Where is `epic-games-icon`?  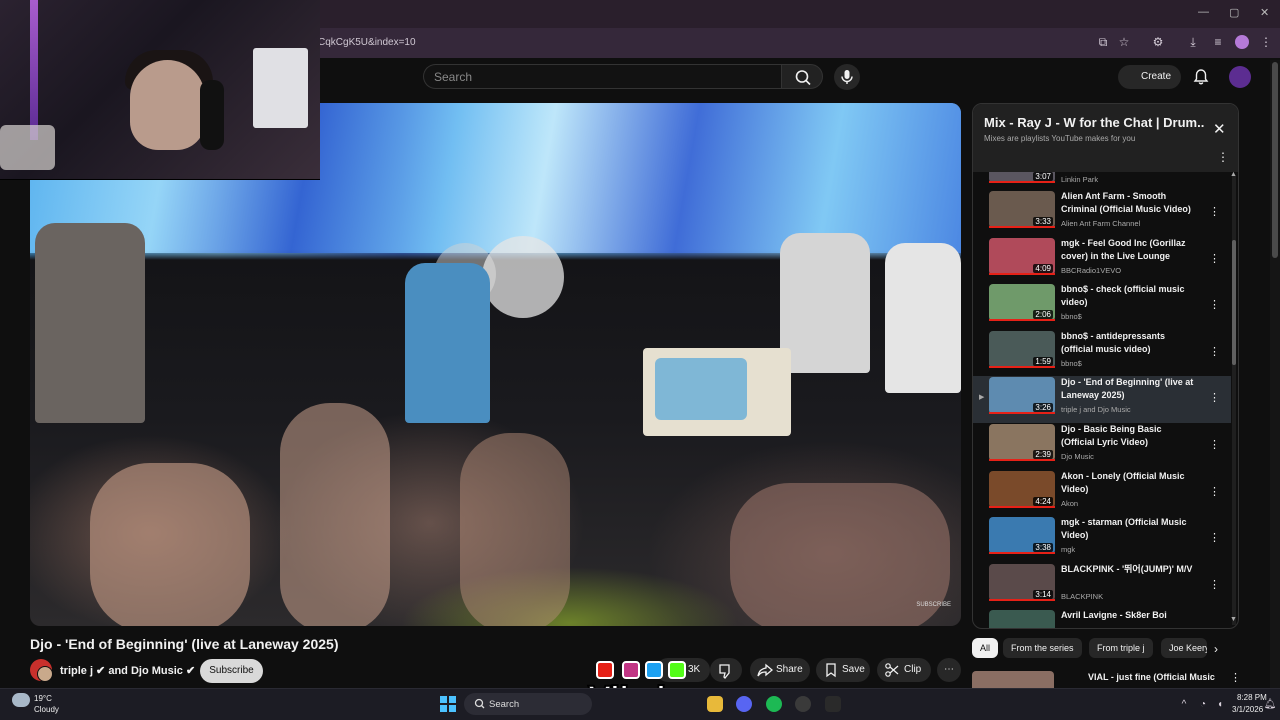
epic-games-icon is located at coordinates (833, 704).